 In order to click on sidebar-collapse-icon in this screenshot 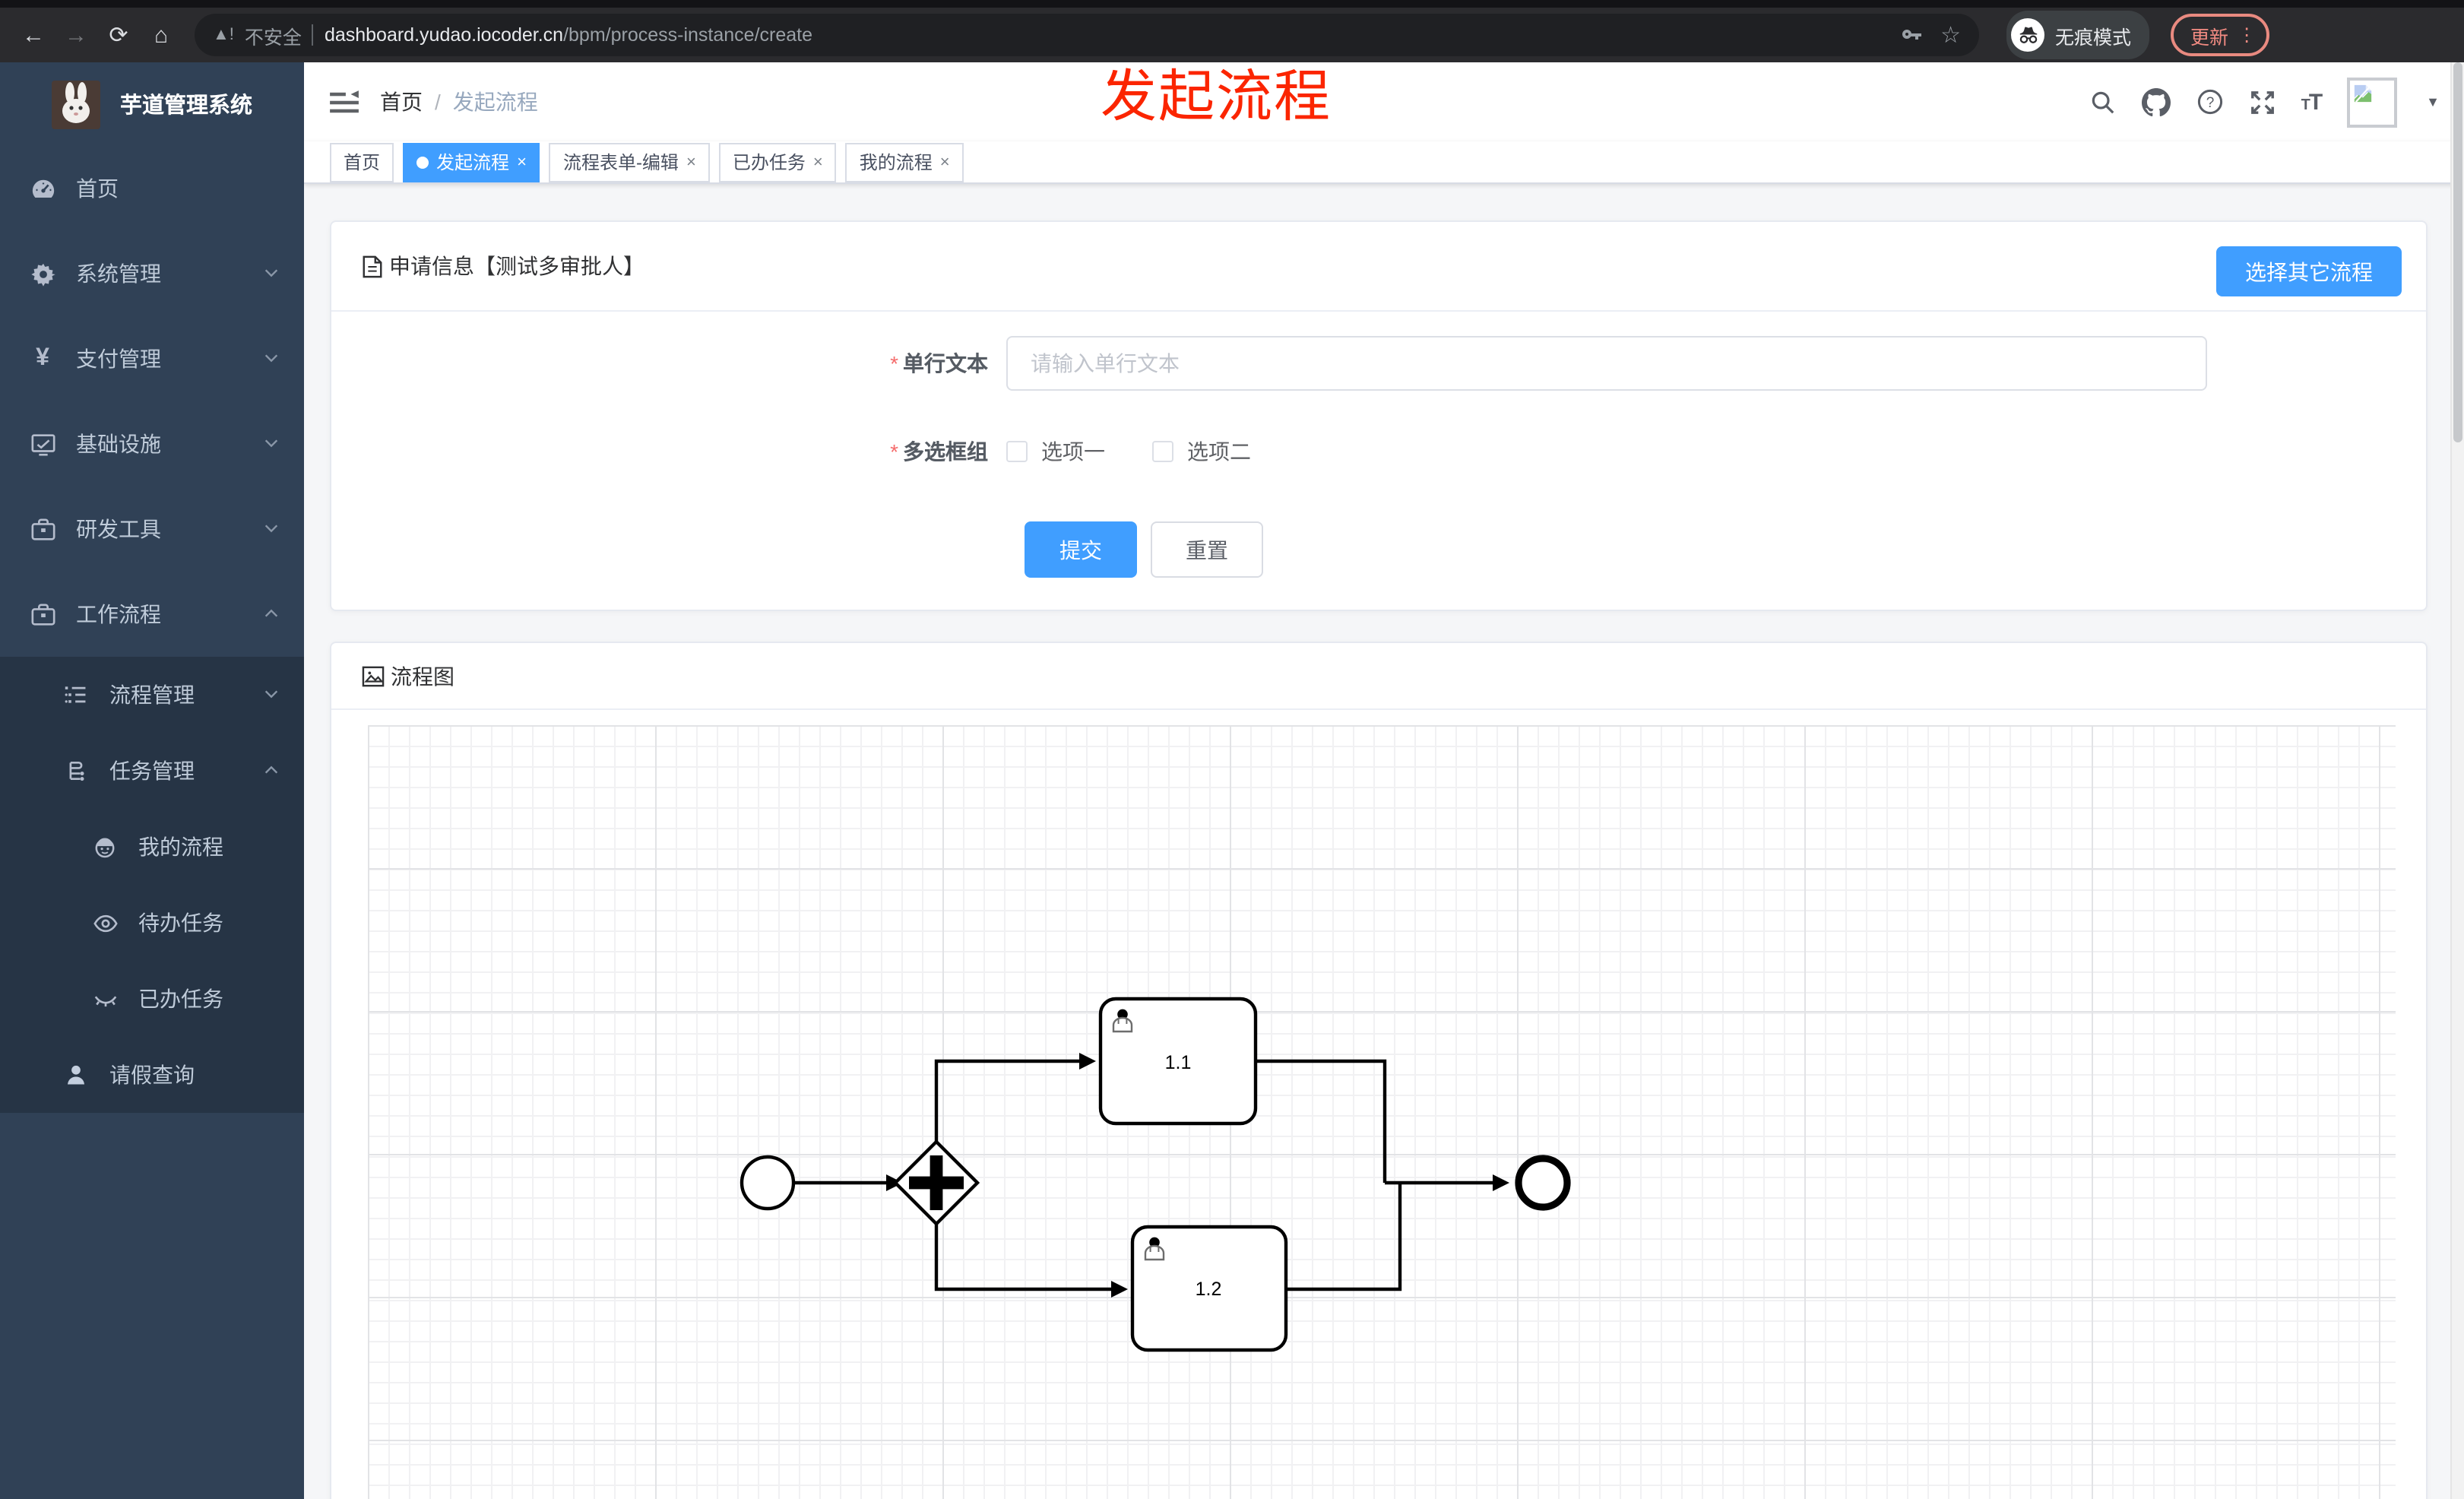, I will do `click(344, 102)`.